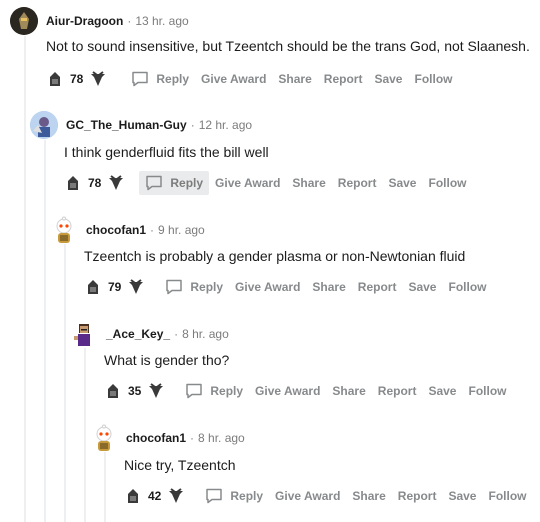 This screenshot has width=540, height=522. What do you see at coordinates (180, 465) in the screenshot?
I see `comment-body: Nice try, Tzeentch` at bounding box center [180, 465].